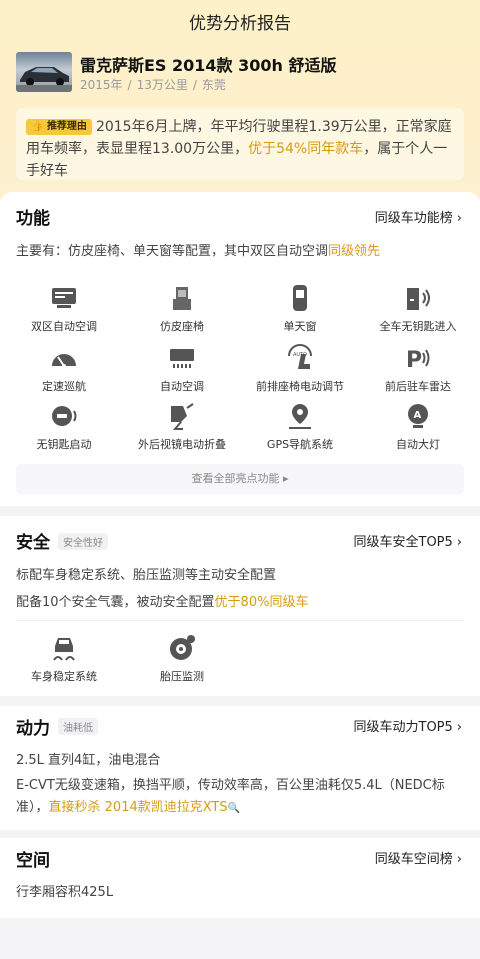 The image size is (480, 959). Describe the element at coordinates (240, 878) in the screenshot. I see `space-card: 空间 同级车空间榜 › 行李厢容积425L` at that location.